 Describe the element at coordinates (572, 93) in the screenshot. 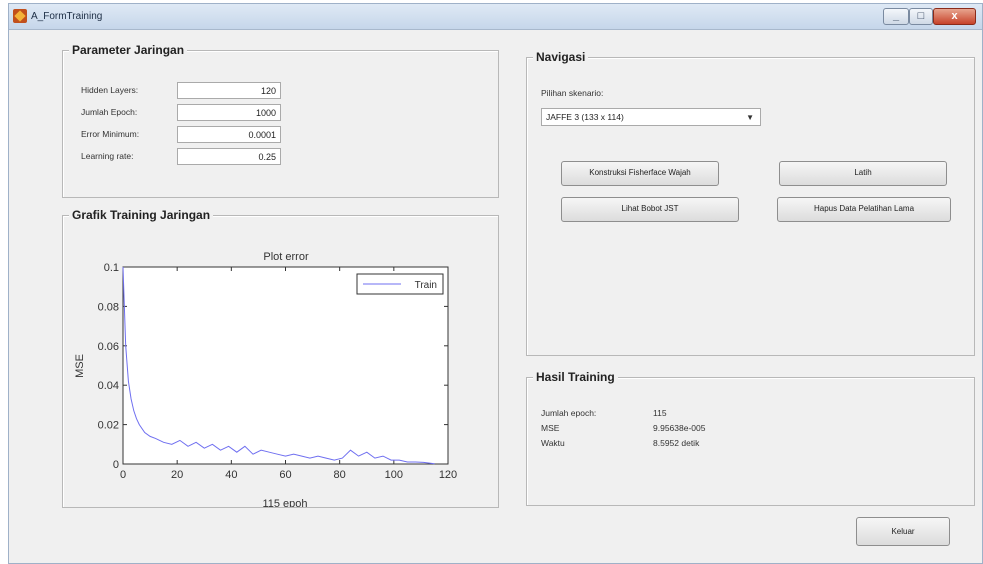

I see `scenario-label: Pilihan skenario:` at that location.